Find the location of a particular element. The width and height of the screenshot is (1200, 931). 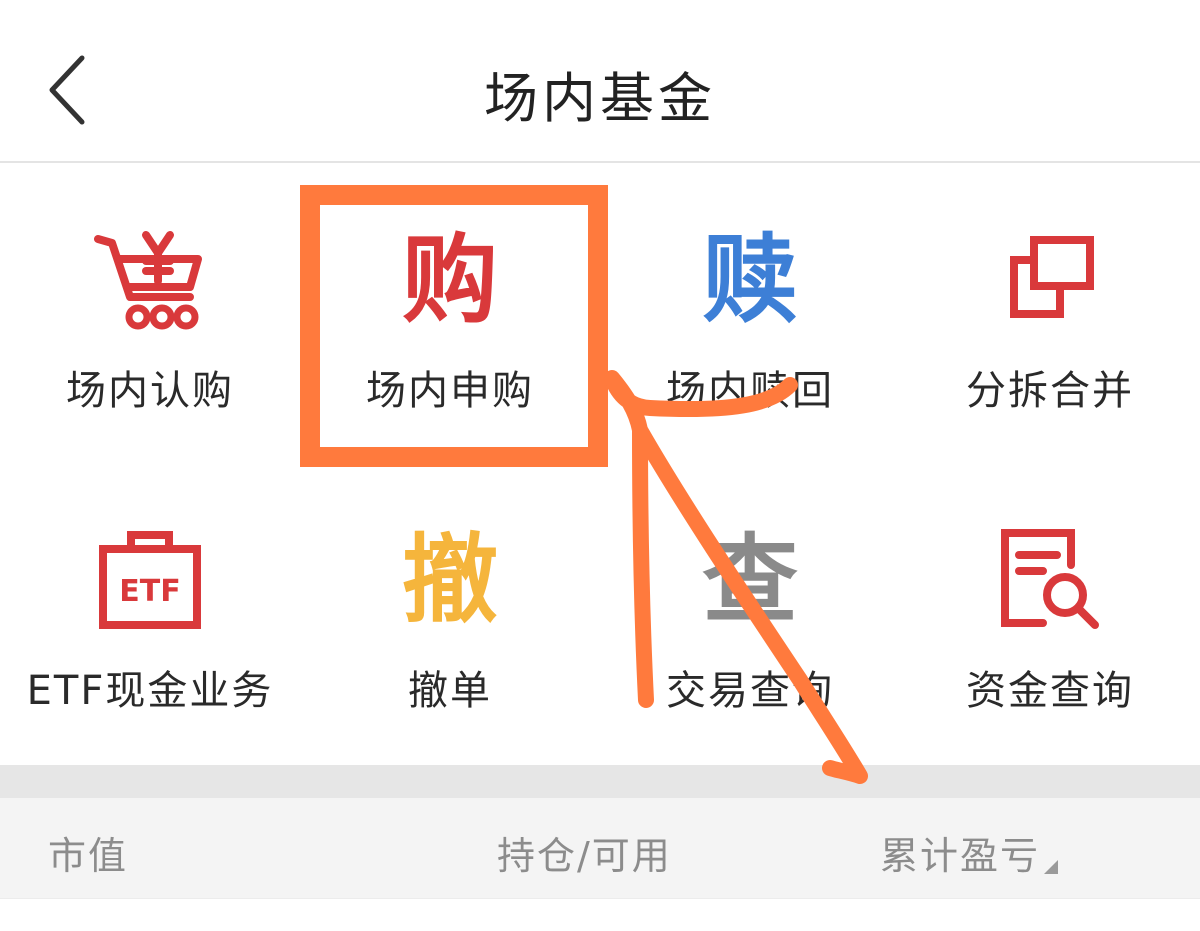

column-cumulative-pnl: 累计盈亏 is located at coordinates (960, 852).